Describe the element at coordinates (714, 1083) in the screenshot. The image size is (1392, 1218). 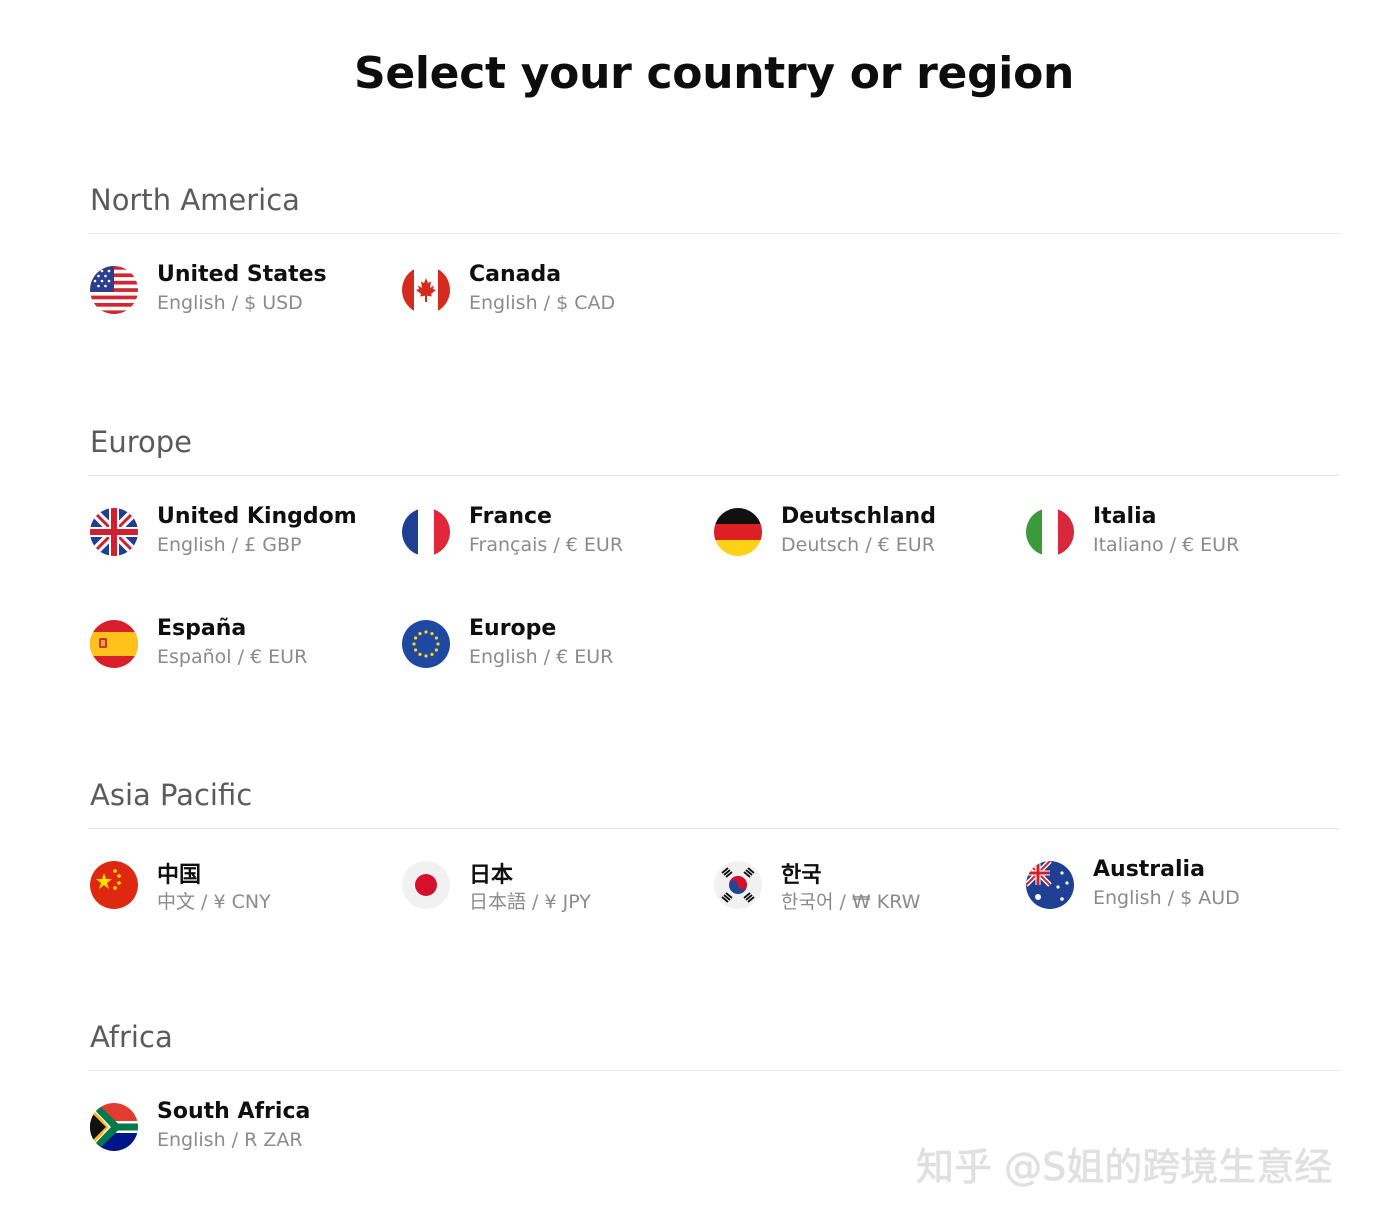
I see `region-africa: Africa South Africa English / R ZAR` at that location.